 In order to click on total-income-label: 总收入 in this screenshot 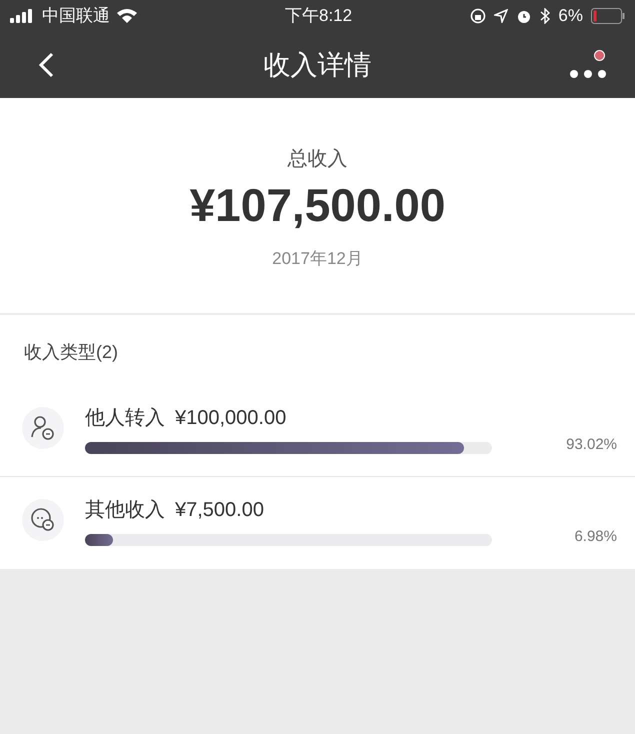, I will do `click(318, 159)`.